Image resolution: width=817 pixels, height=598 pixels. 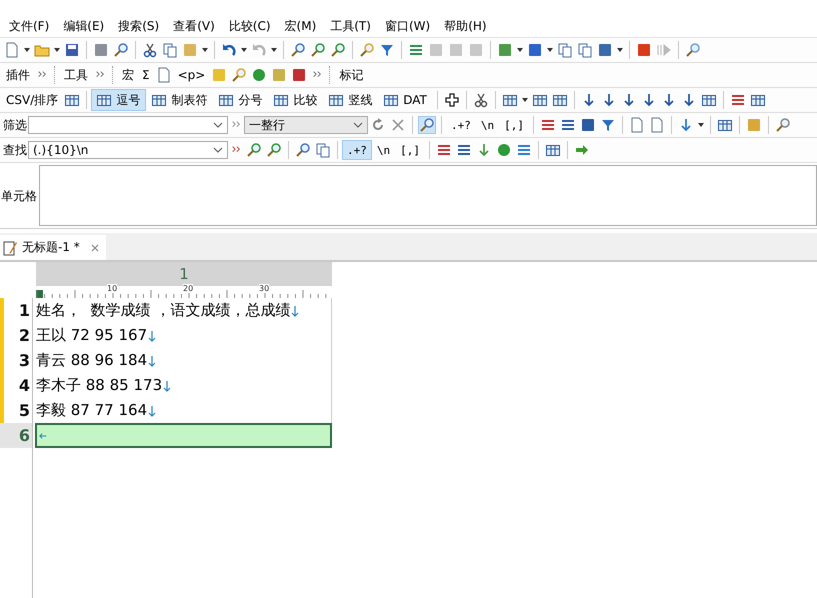 I want to click on funnel-filter-icon, so click(x=387, y=50).